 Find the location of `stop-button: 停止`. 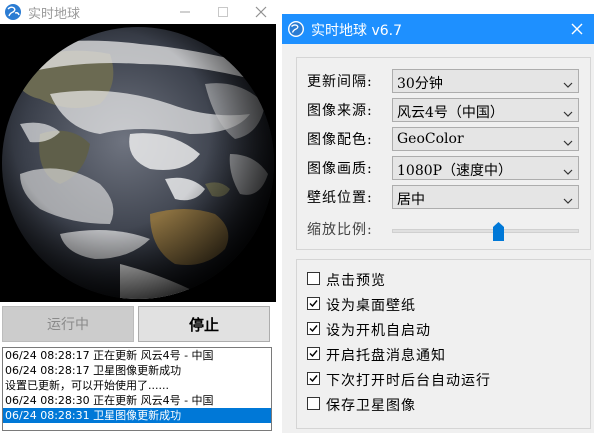

stop-button: 停止 is located at coordinates (204, 324).